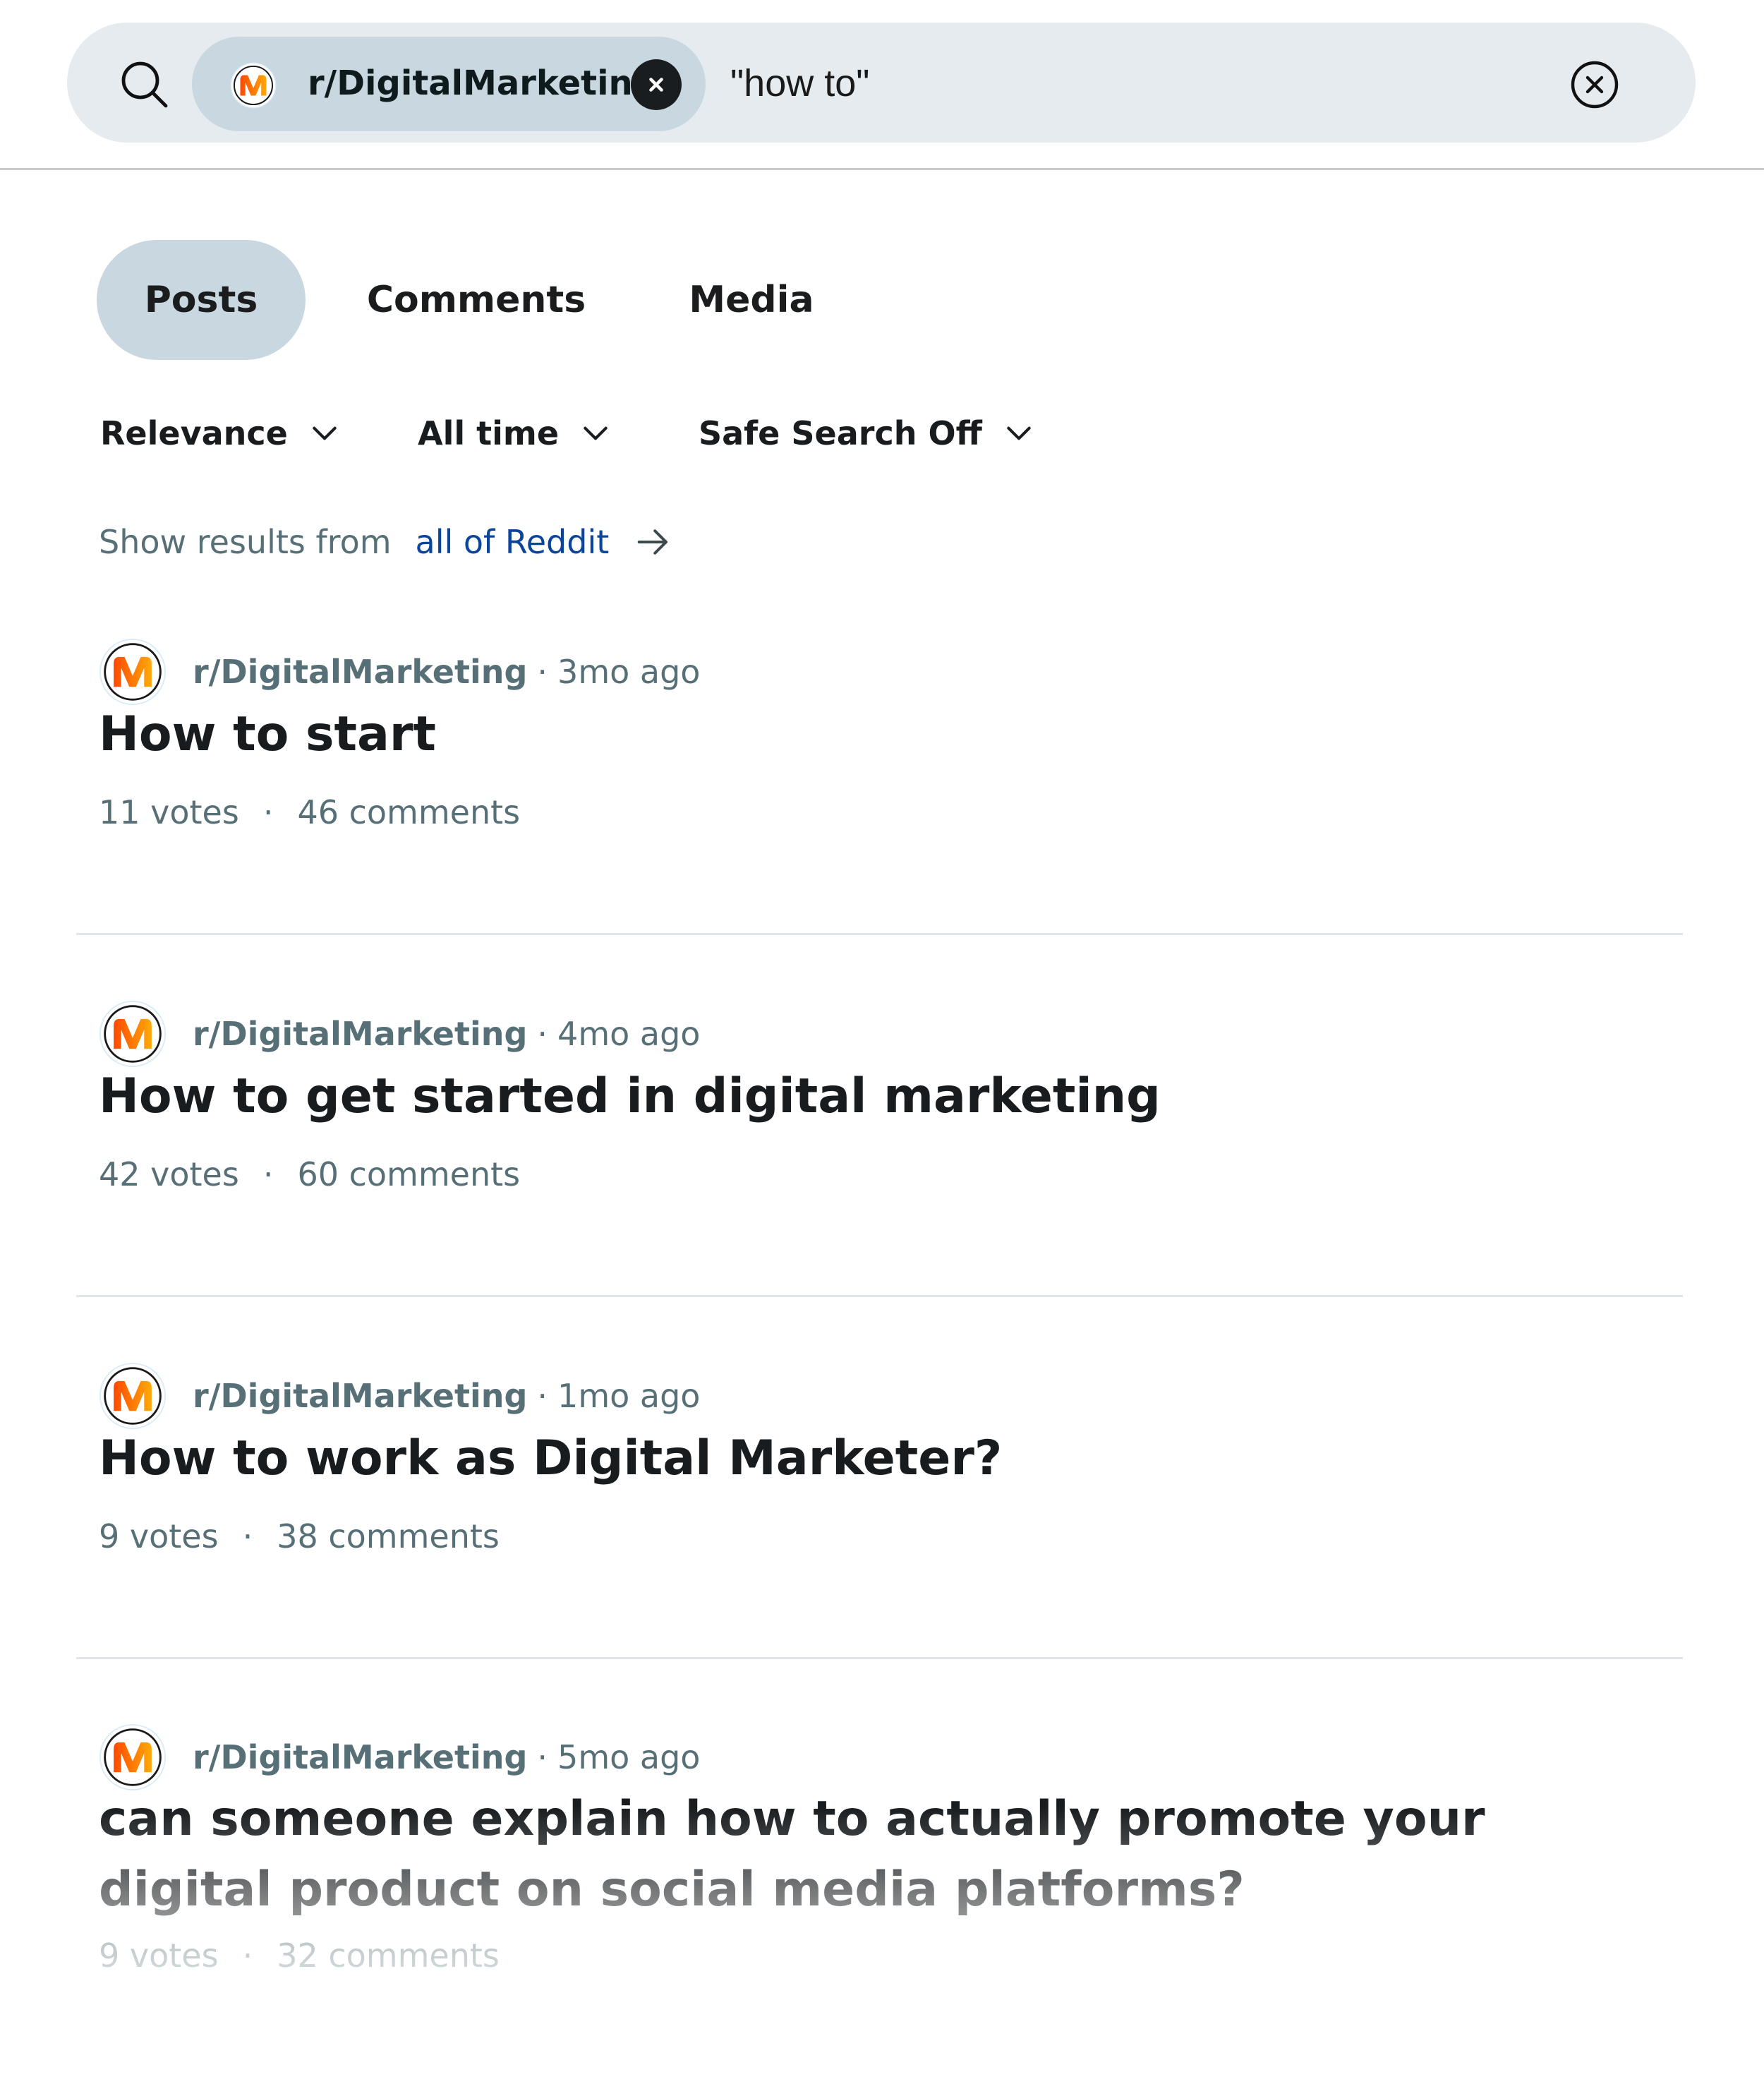 The width and height of the screenshot is (1764, 2084). I want to click on post-stats: 9 votes · 38 comments, so click(299, 1536).